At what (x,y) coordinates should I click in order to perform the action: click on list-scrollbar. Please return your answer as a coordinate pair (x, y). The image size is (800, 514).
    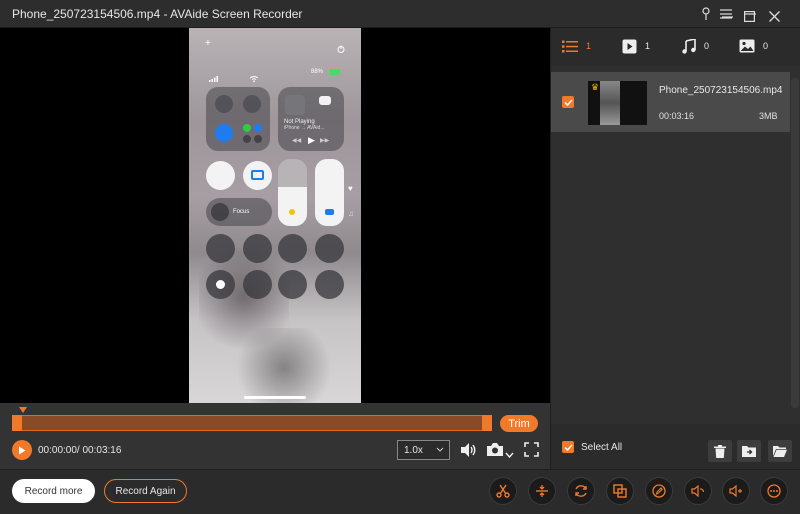
    Looking at the image, I should click on (795, 243).